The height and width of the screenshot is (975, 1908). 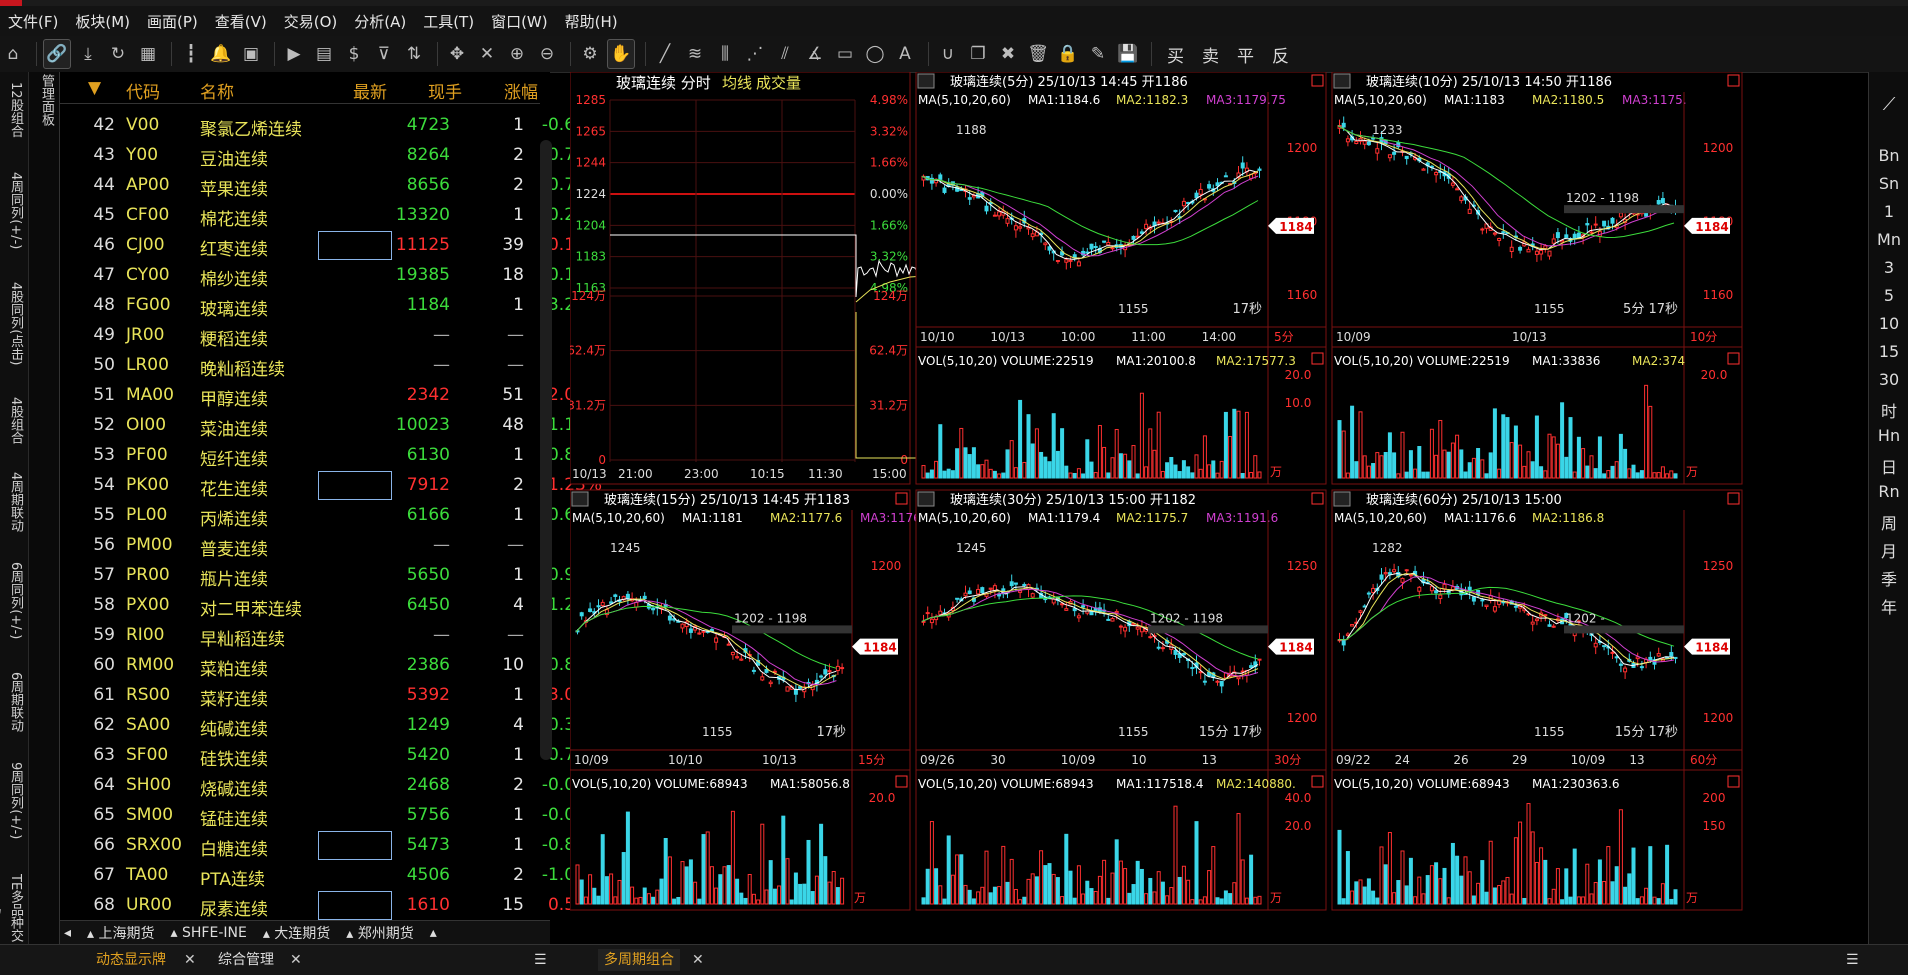 What do you see at coordinates (755, 54) in the screenshot?
I see `fan-tool-icon: ⋰` at bounding box center [755, 54].